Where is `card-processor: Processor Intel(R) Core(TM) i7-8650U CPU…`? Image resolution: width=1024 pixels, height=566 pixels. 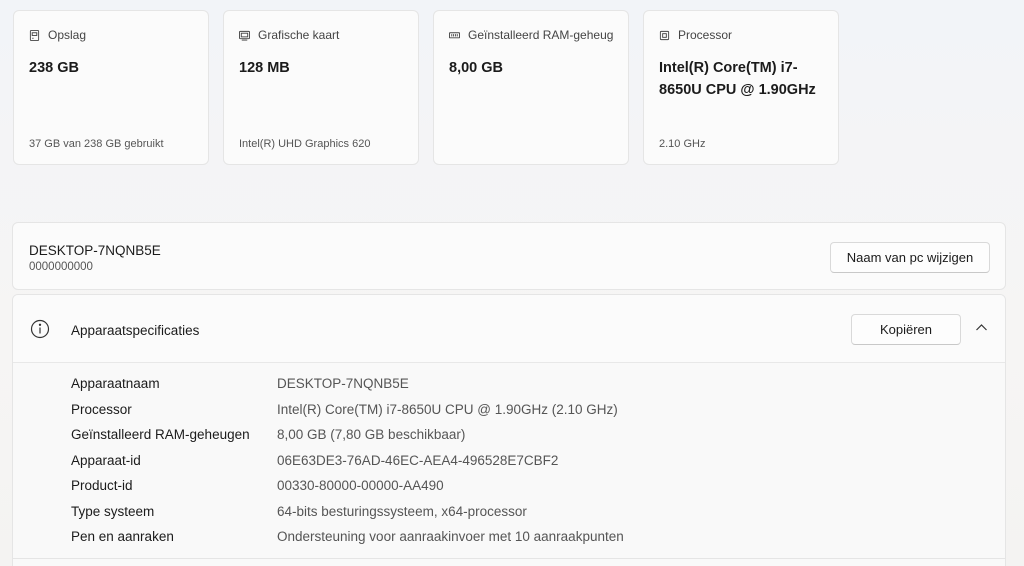 card-processor: Processor Intel(R) Core(TM) i7-8650U CPU… is located at coordinates (741, 87).